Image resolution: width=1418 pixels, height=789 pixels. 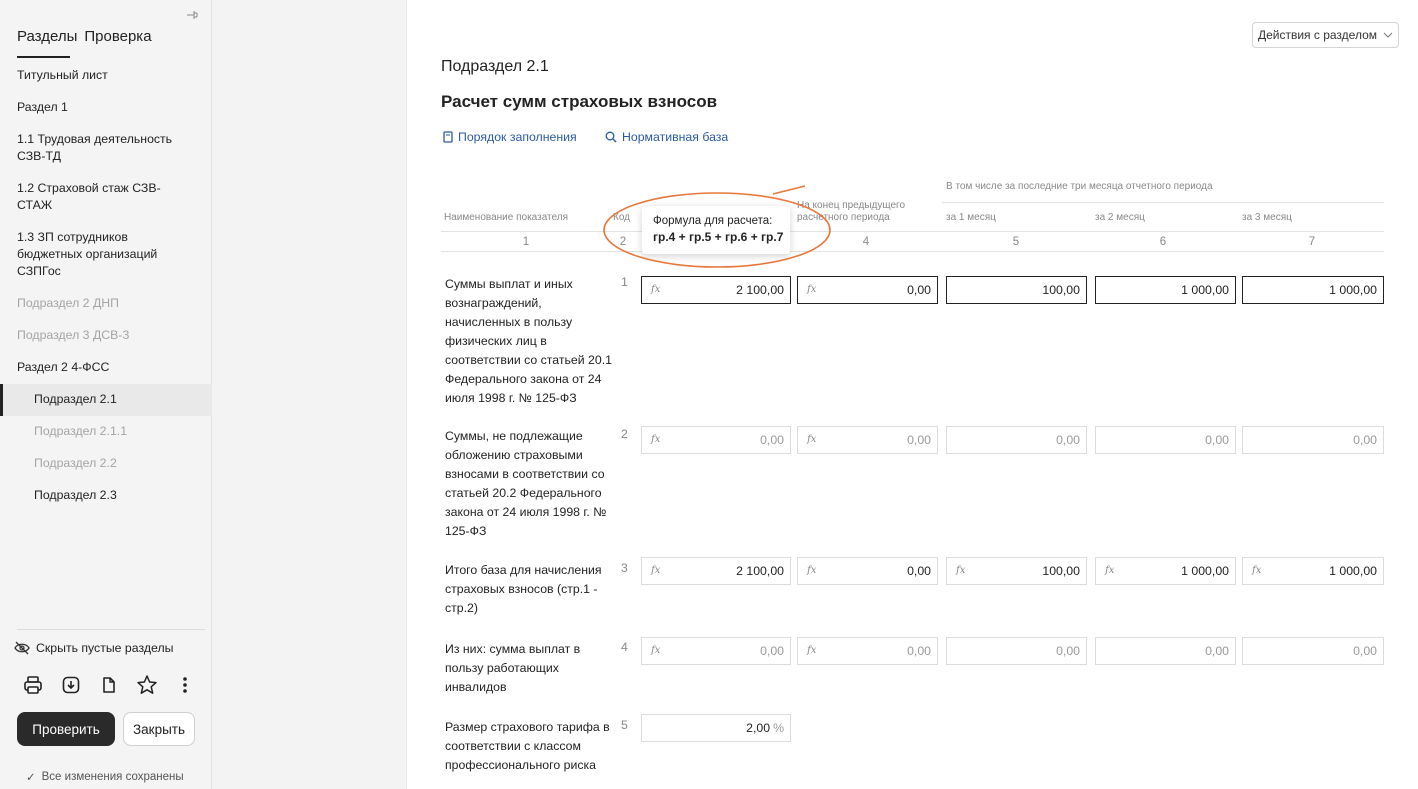 What do you see at coordinates (33, 685) in the screenshot?
I see `print-icon` at bounding box center [33, 685].